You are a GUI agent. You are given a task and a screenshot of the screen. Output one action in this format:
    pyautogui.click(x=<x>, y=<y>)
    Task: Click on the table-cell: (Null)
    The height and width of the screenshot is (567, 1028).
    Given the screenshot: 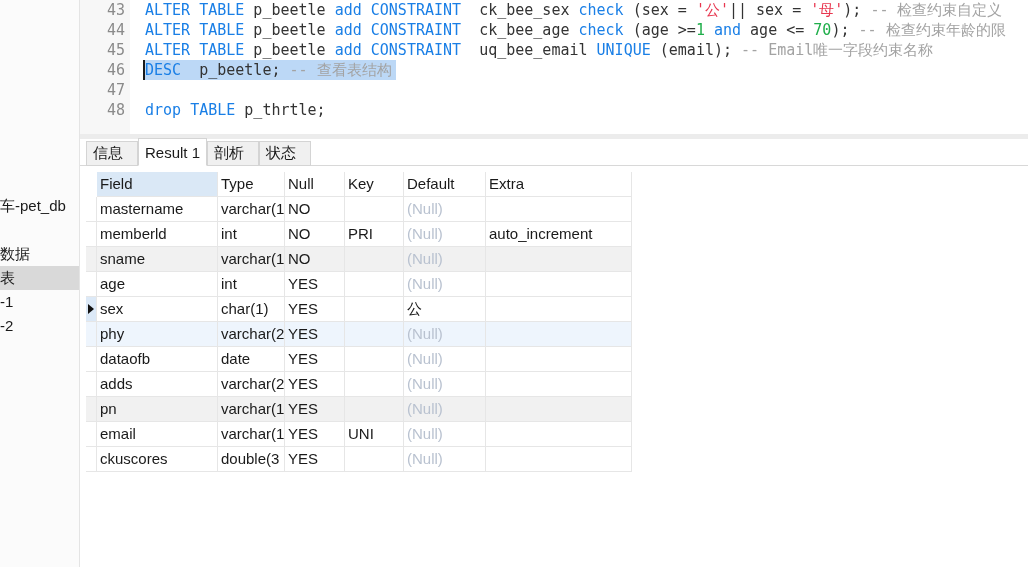 What is the action you would take?
    pyautogui.click(x=445, y=459)
    